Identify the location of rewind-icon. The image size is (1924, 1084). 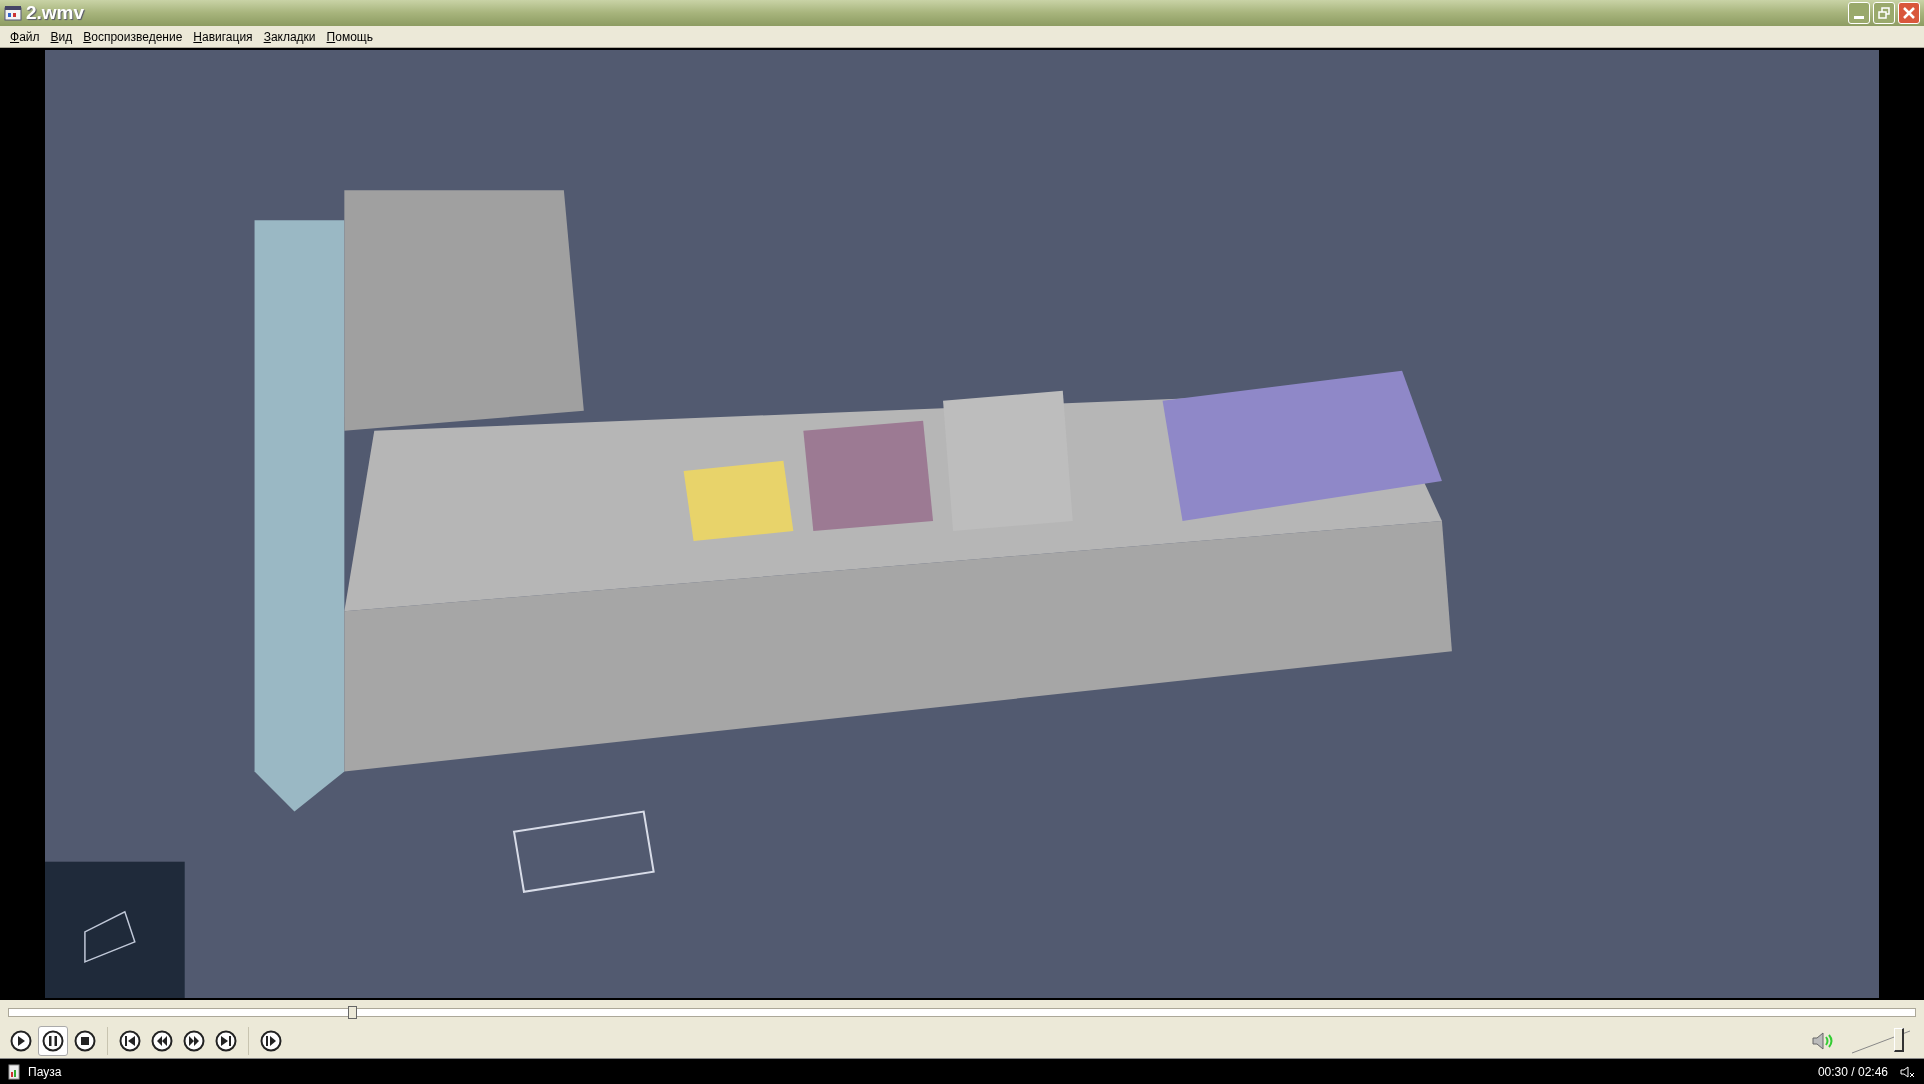
(162, 1041).